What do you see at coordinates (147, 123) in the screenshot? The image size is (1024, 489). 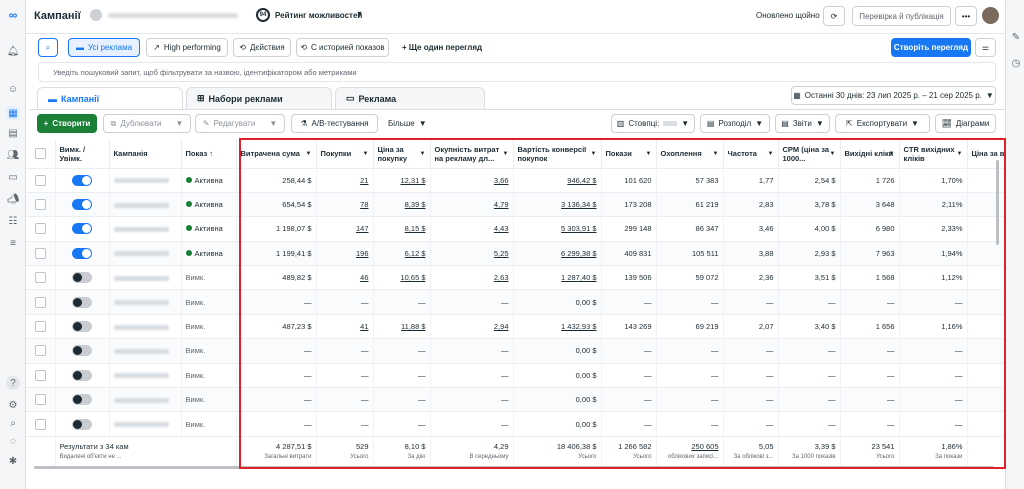 I see `duplicate-button: ⧉ Дублювати ▼` at bounding box center [147, 123].